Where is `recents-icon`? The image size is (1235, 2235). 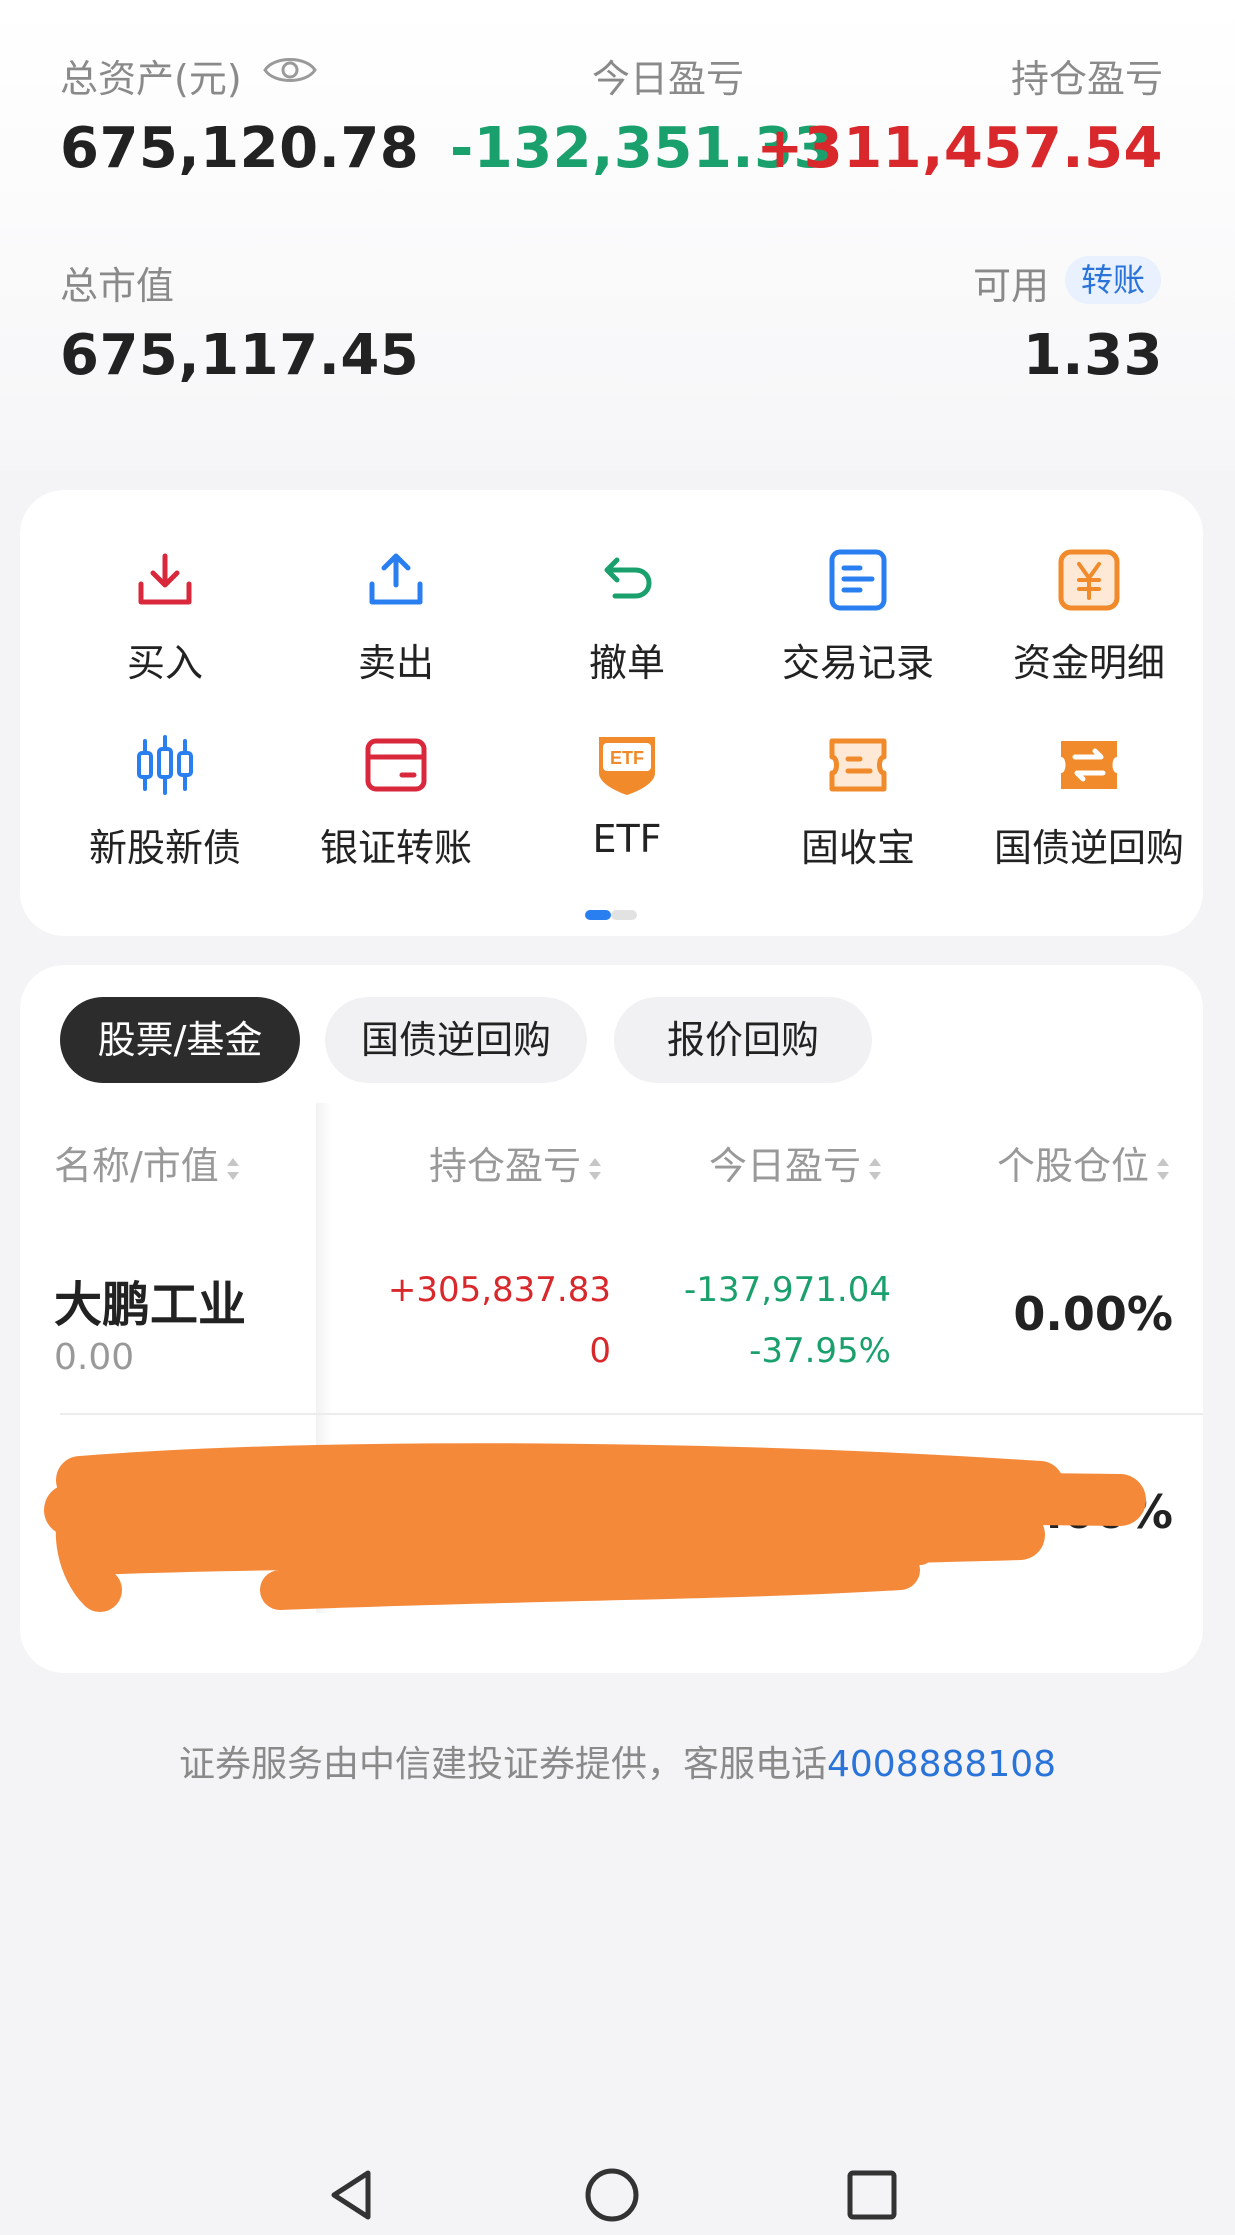 recents-icon is located at coordinates (872, 2195).